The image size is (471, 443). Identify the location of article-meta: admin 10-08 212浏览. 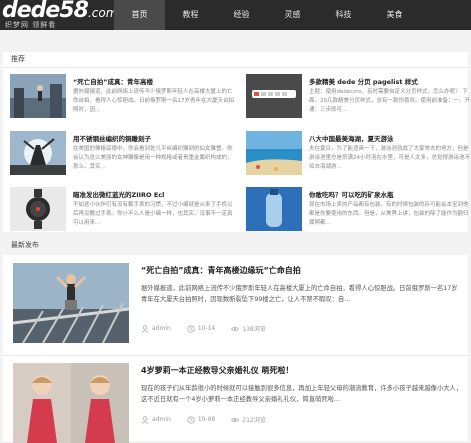
(203, 419).